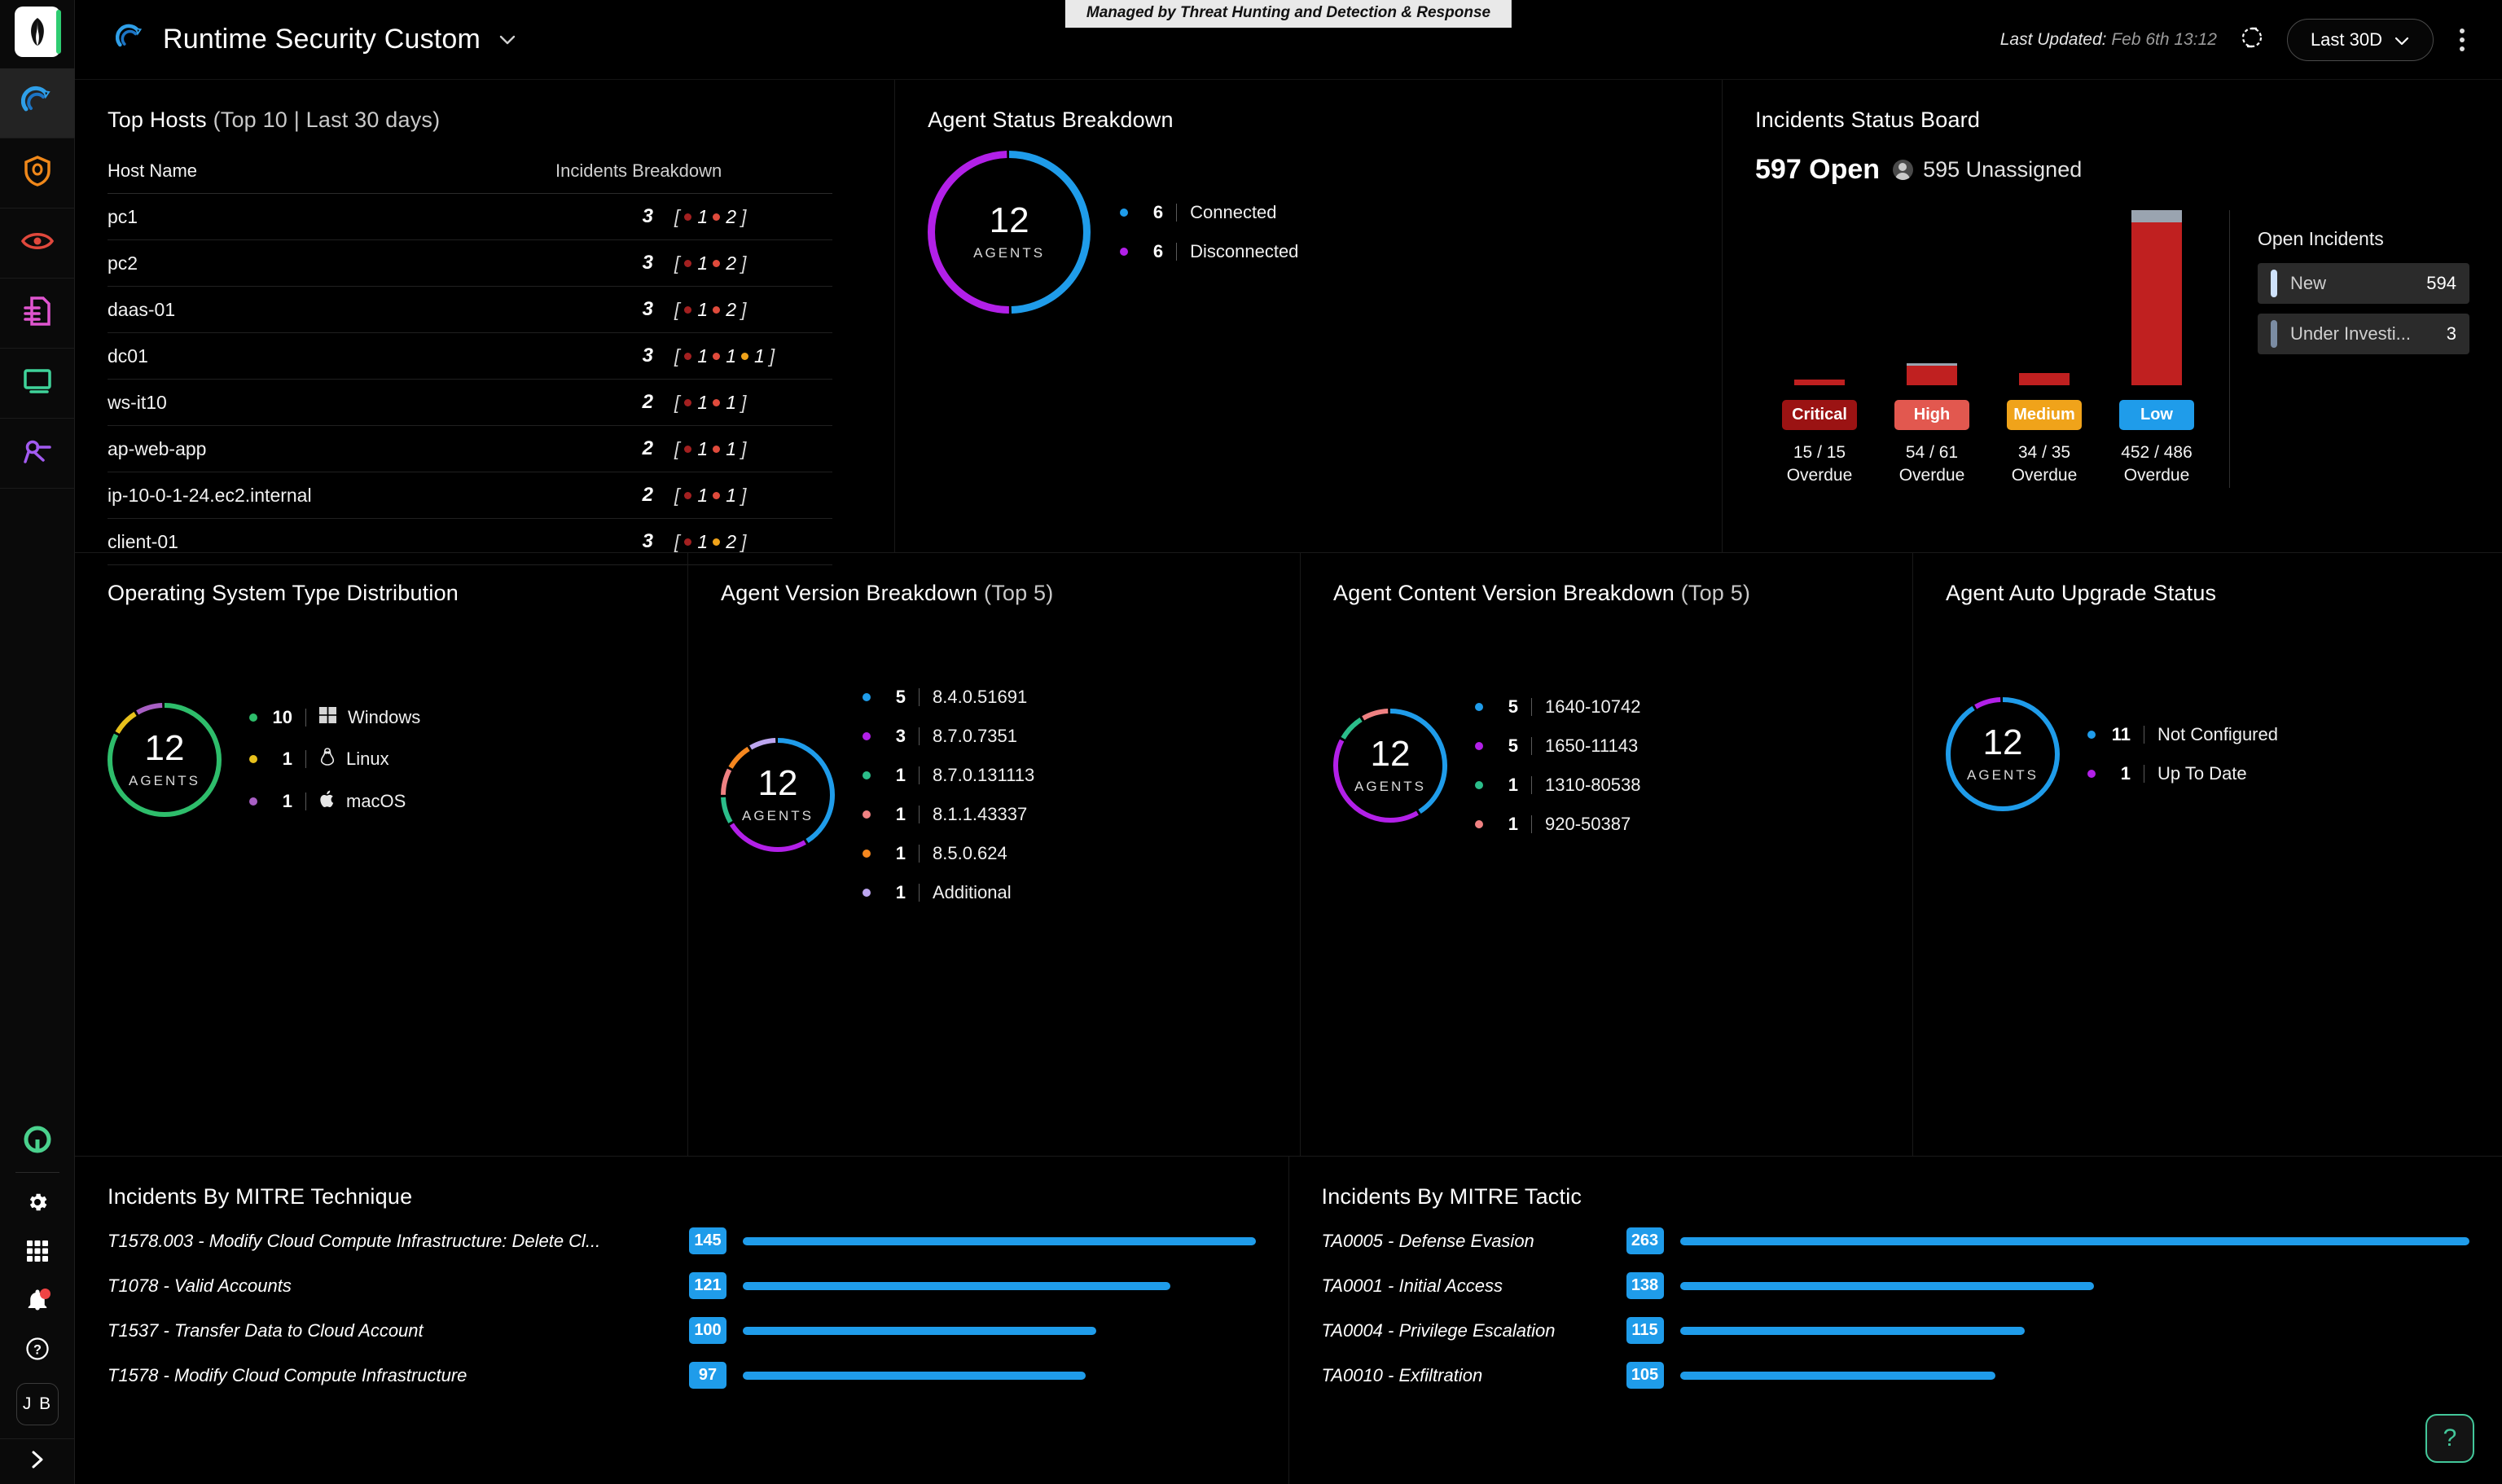  What do you see at coordinates (37, 1252) in the screenshot?
I see `apps-grid-button` at bounding box center [37, 1252].